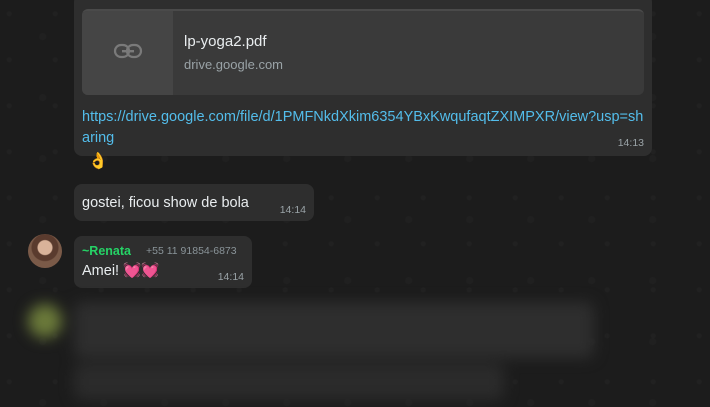 This screenshot has width=710, height=407. What do you see at coordinates (45, 251) in the screenshot?
I see `avatar` at bounding box center [45, 251].